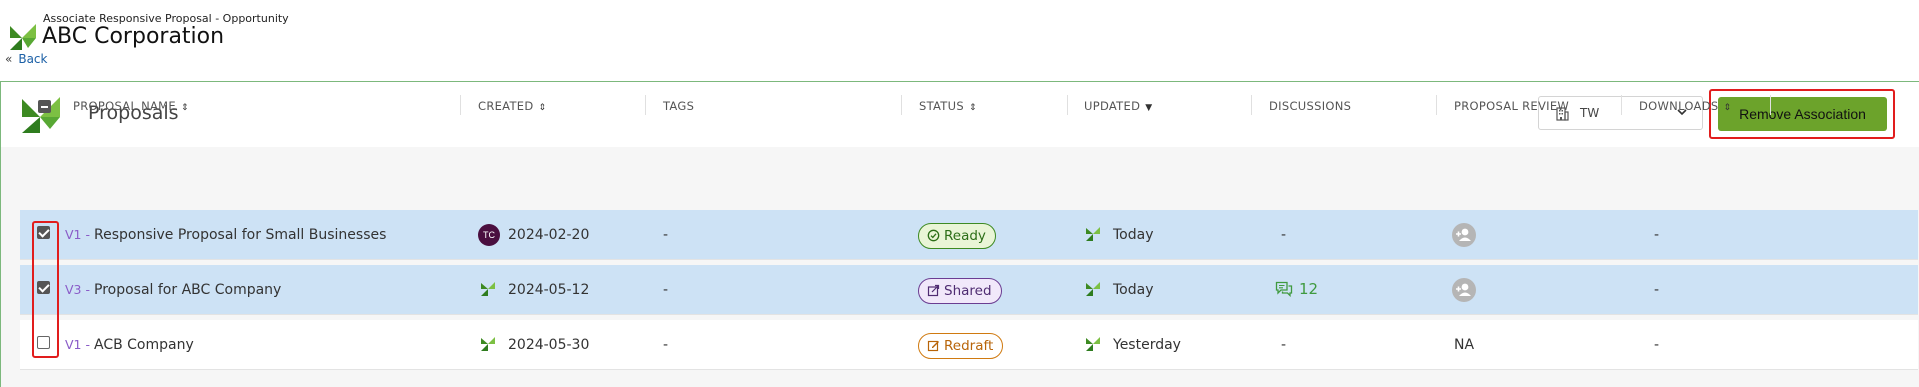 This screenshot has height=387, width=1919. I want to click on column-header-created: CREATED ⇕, so click(512, 106).